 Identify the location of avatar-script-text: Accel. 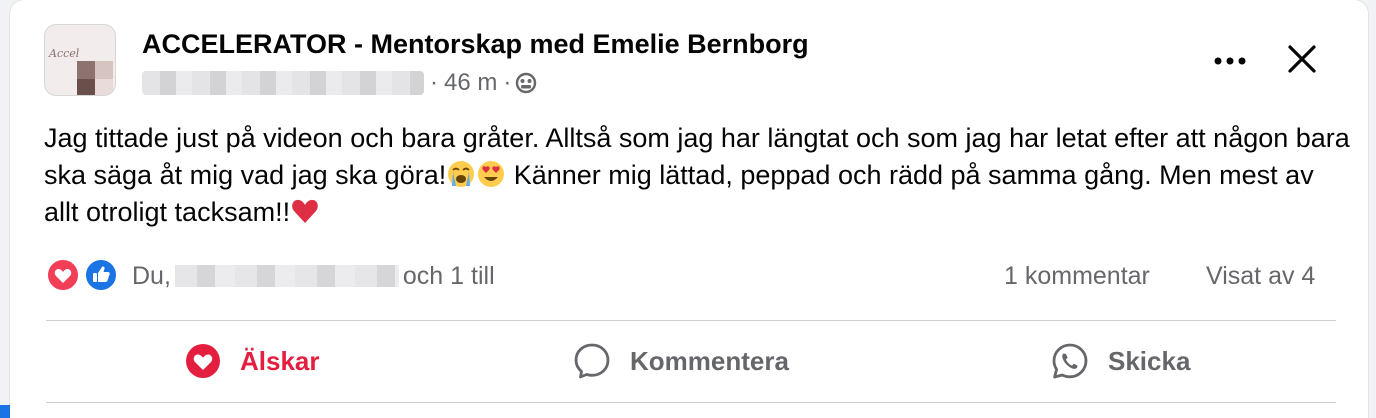
(64, 53).